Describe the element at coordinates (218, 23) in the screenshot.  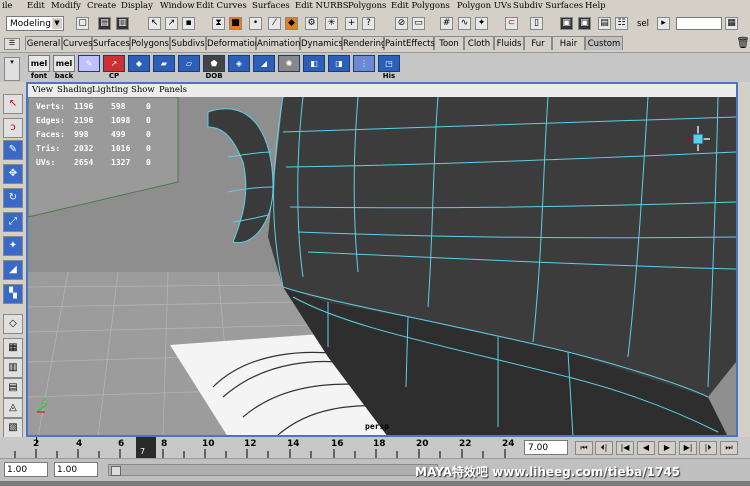
I see `filter-icon: ⧗` at that location.